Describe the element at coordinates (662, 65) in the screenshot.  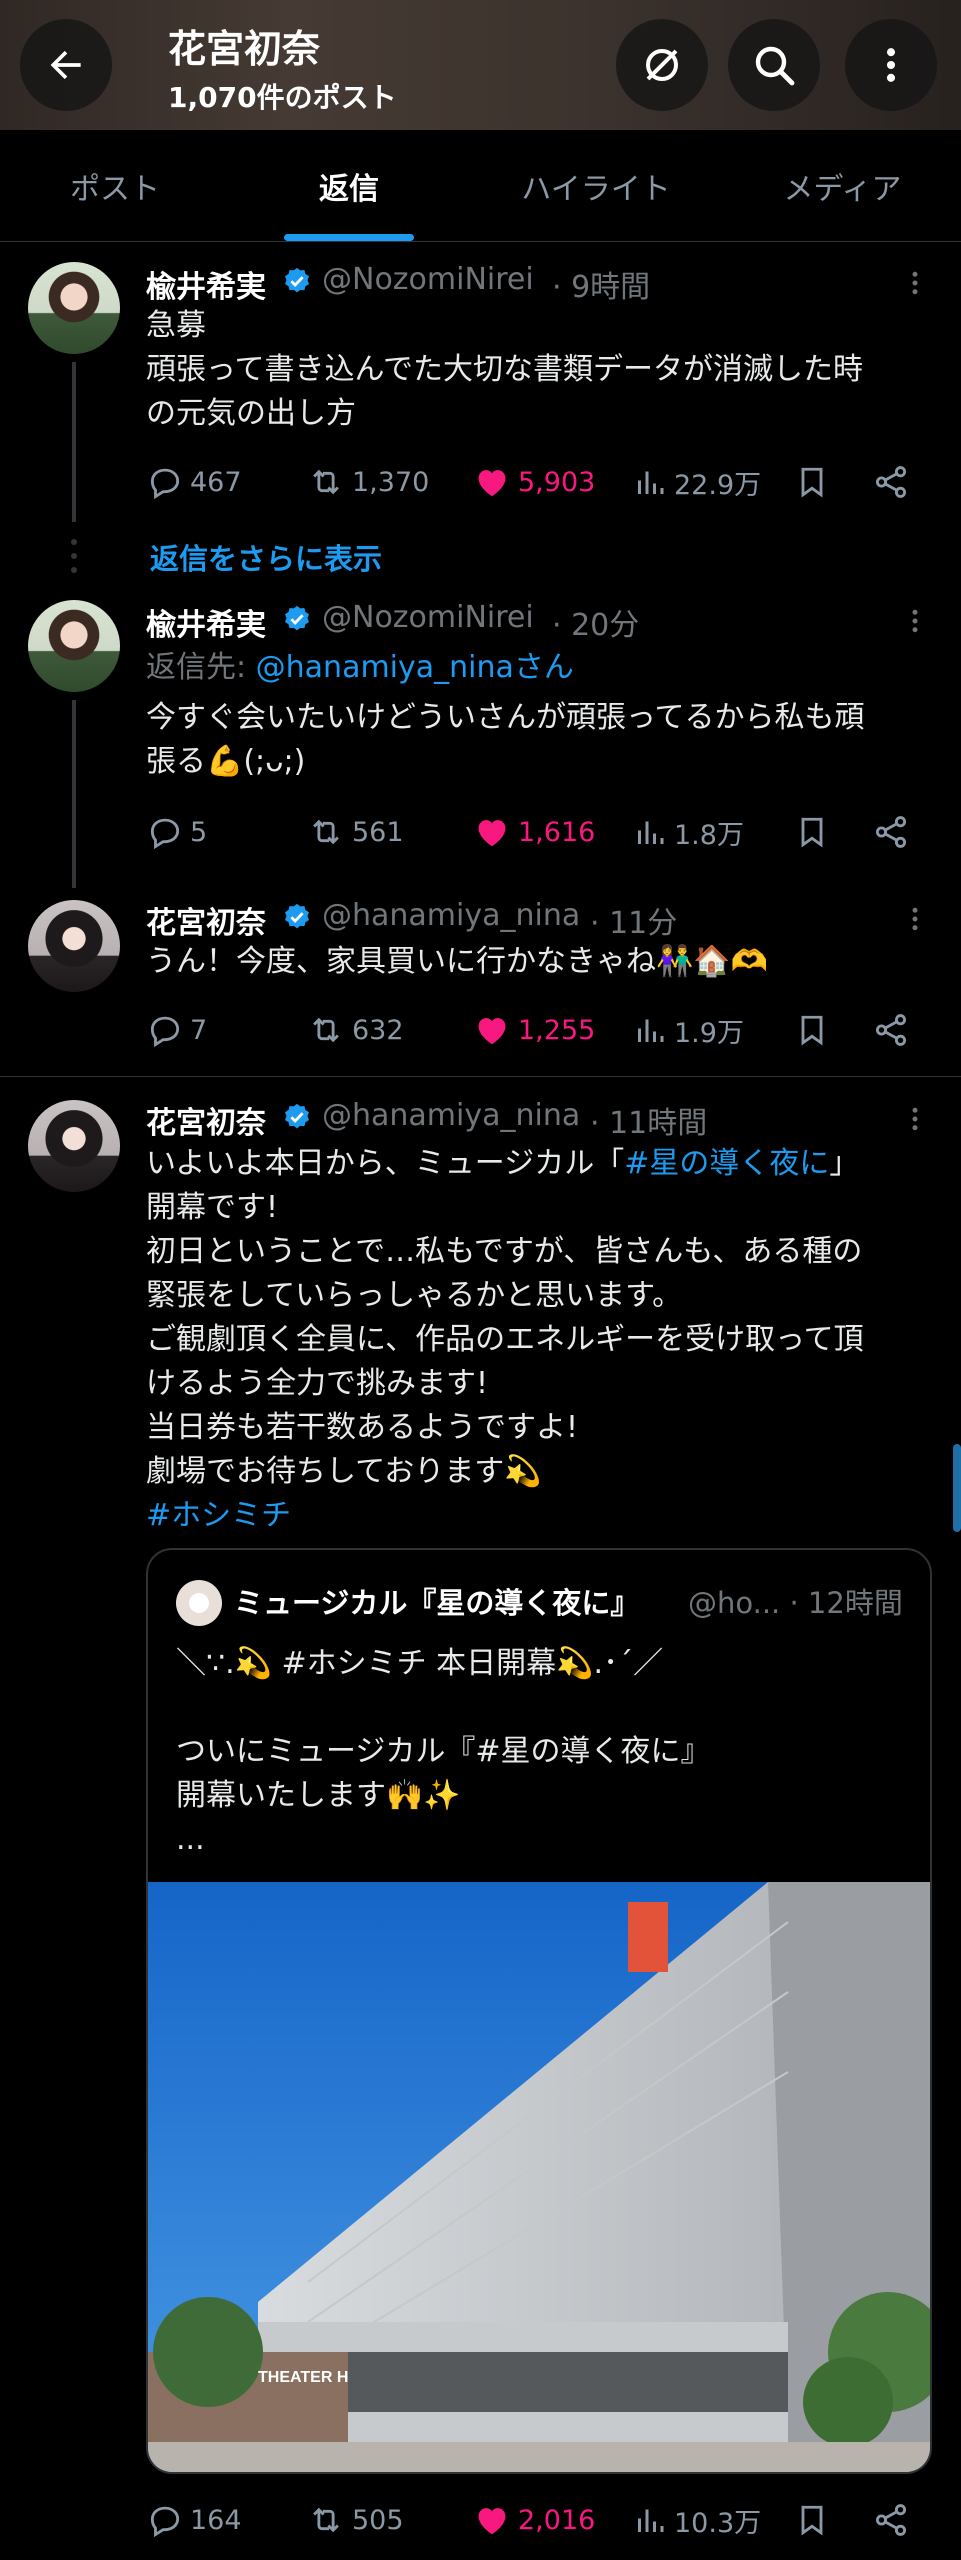
I see `unfollow-button` at that location.